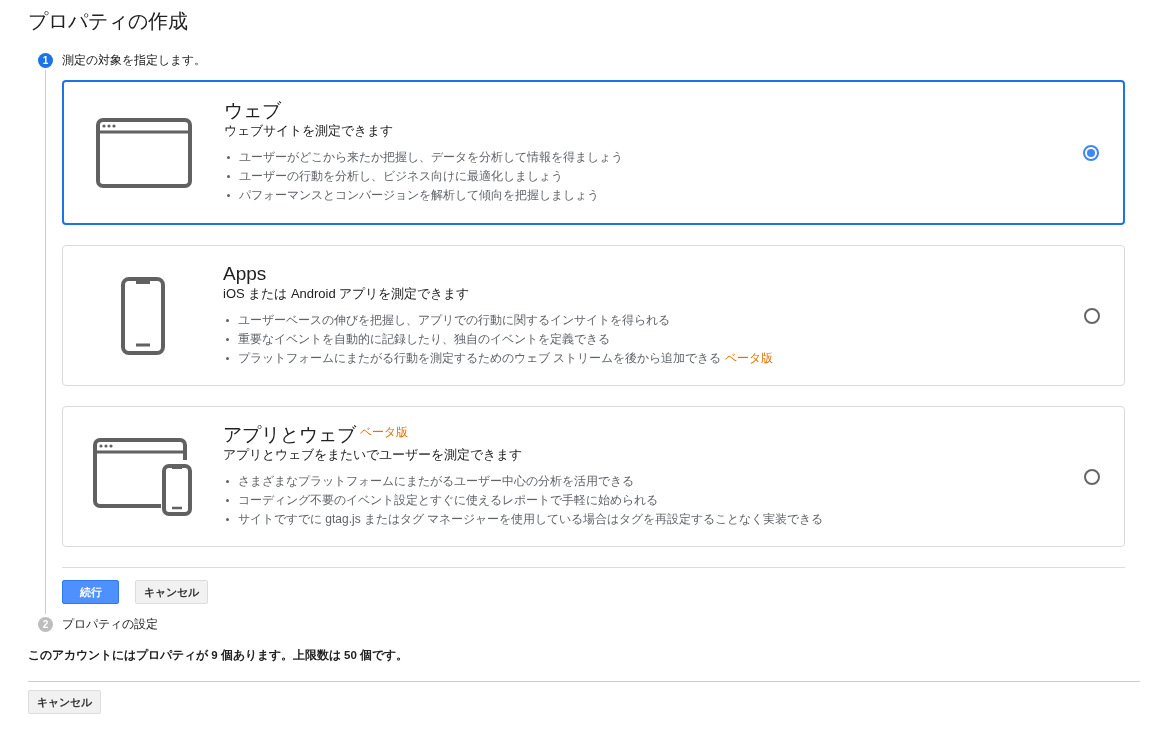  What do you see at coordinates (110, 624) in the screenshot?
I see `step-label: プロパティの設定` at bounding box center [110, 624].